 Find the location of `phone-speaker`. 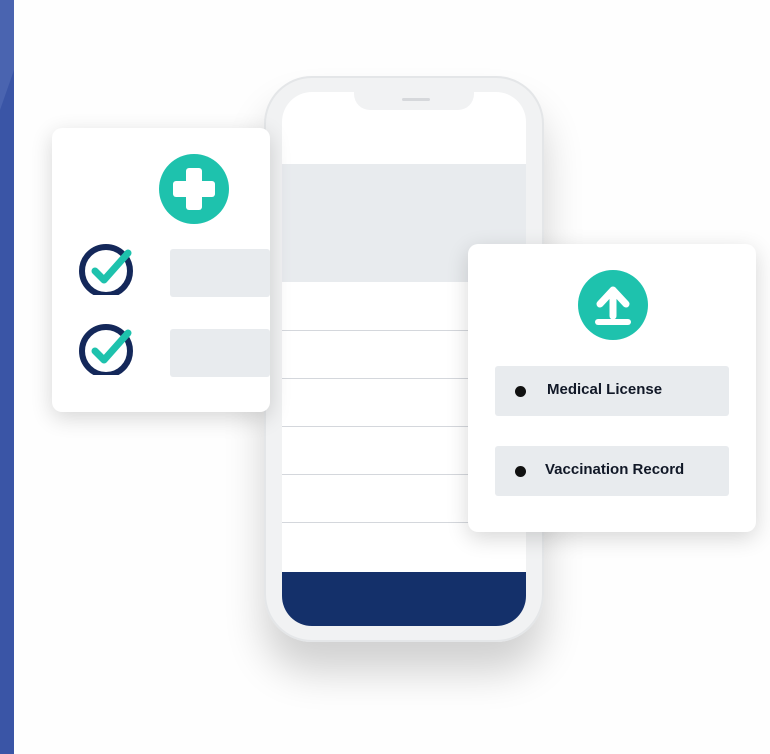

phone-speaker is located at coordinates (416, 99).